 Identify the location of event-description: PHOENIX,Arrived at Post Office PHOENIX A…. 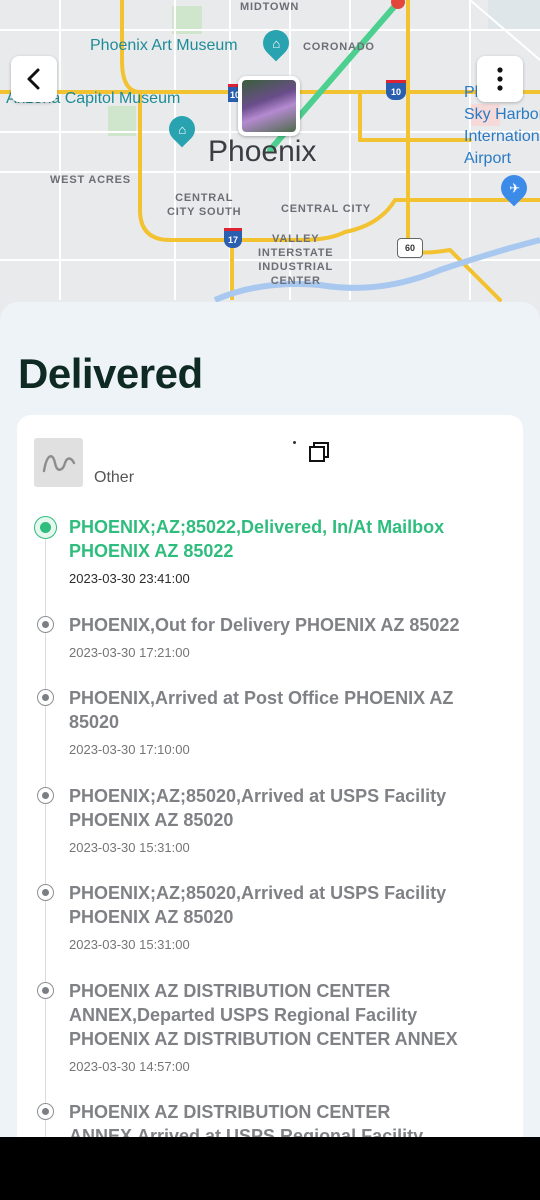
(261, 710).